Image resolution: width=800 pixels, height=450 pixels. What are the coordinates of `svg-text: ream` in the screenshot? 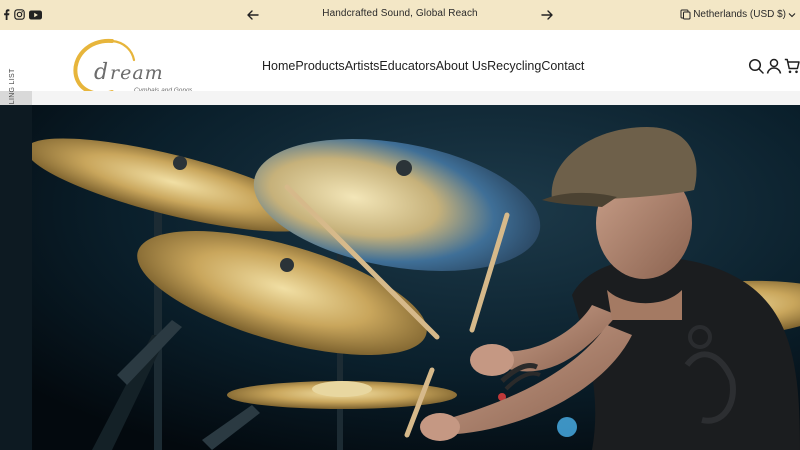 It's located at (137, 73).